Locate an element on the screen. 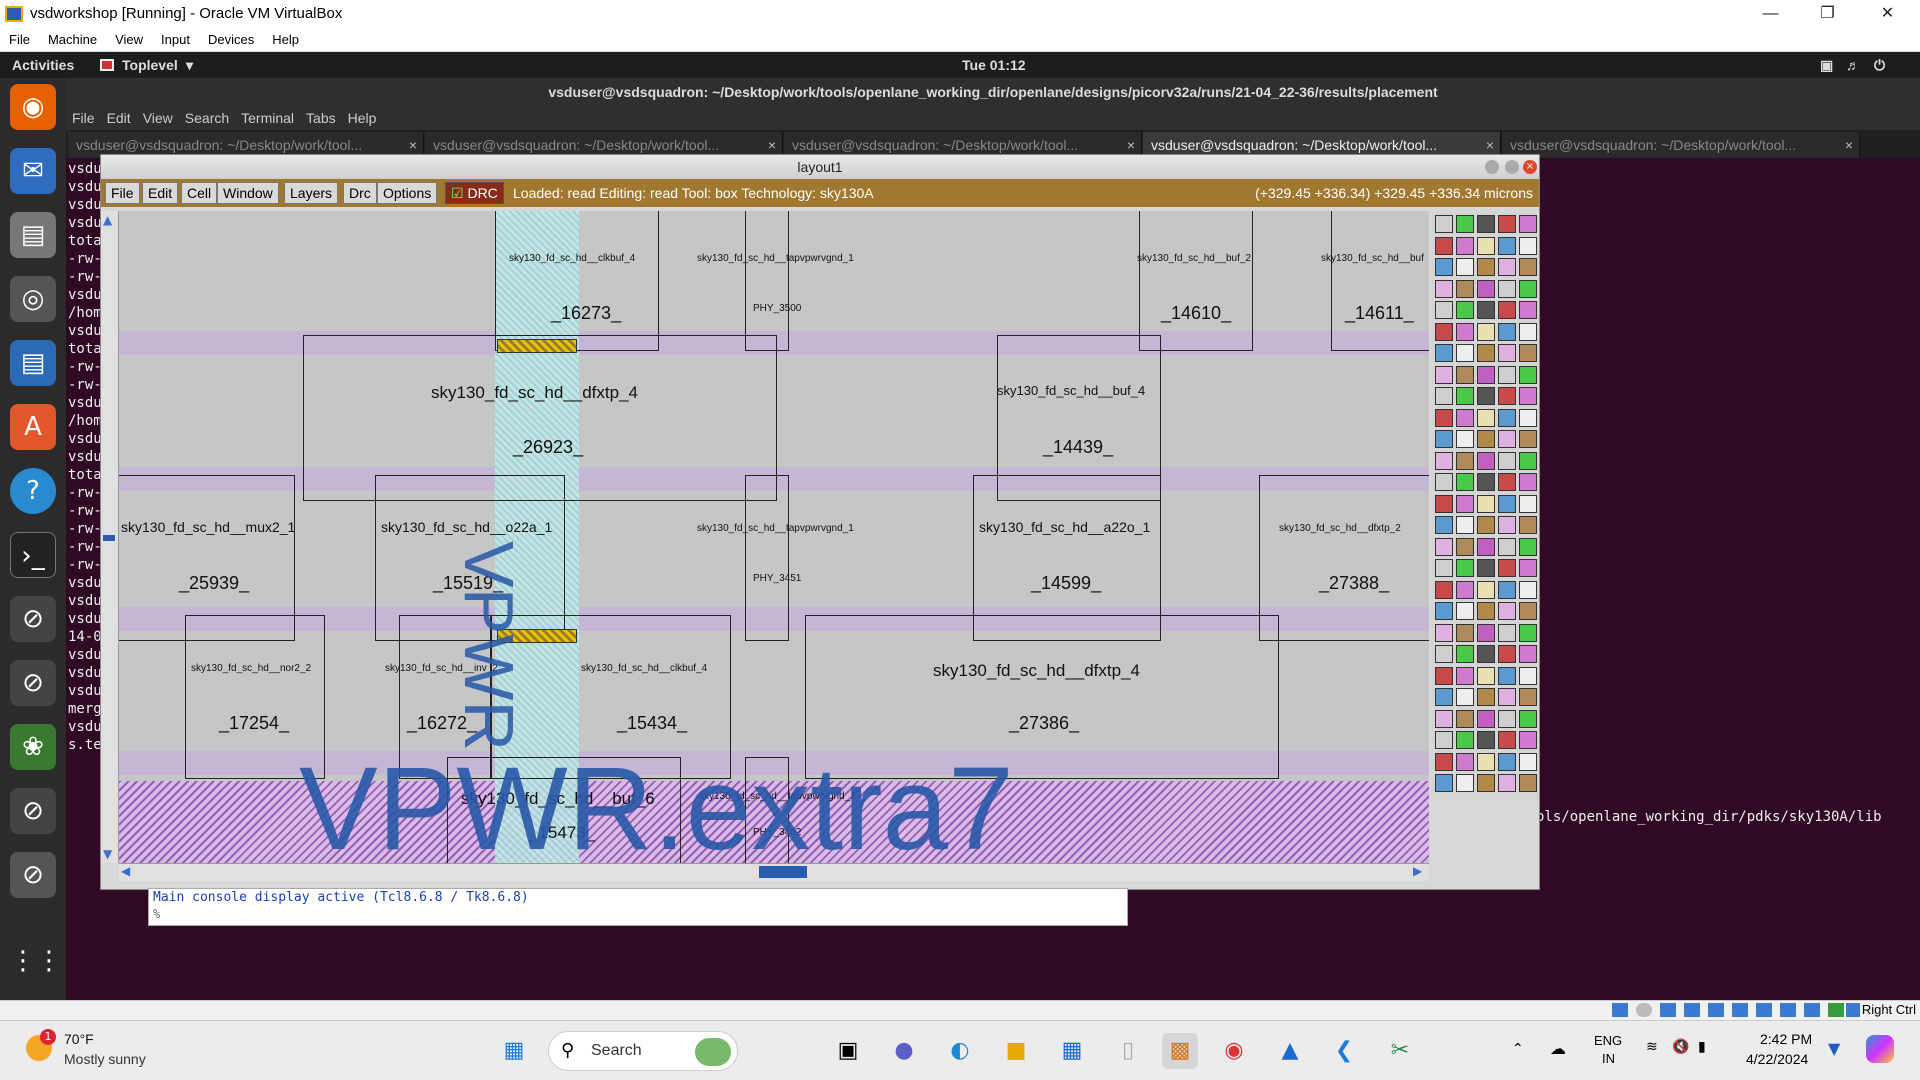  scroll-up-icon: ▲ is located at coordinates (107, 220).